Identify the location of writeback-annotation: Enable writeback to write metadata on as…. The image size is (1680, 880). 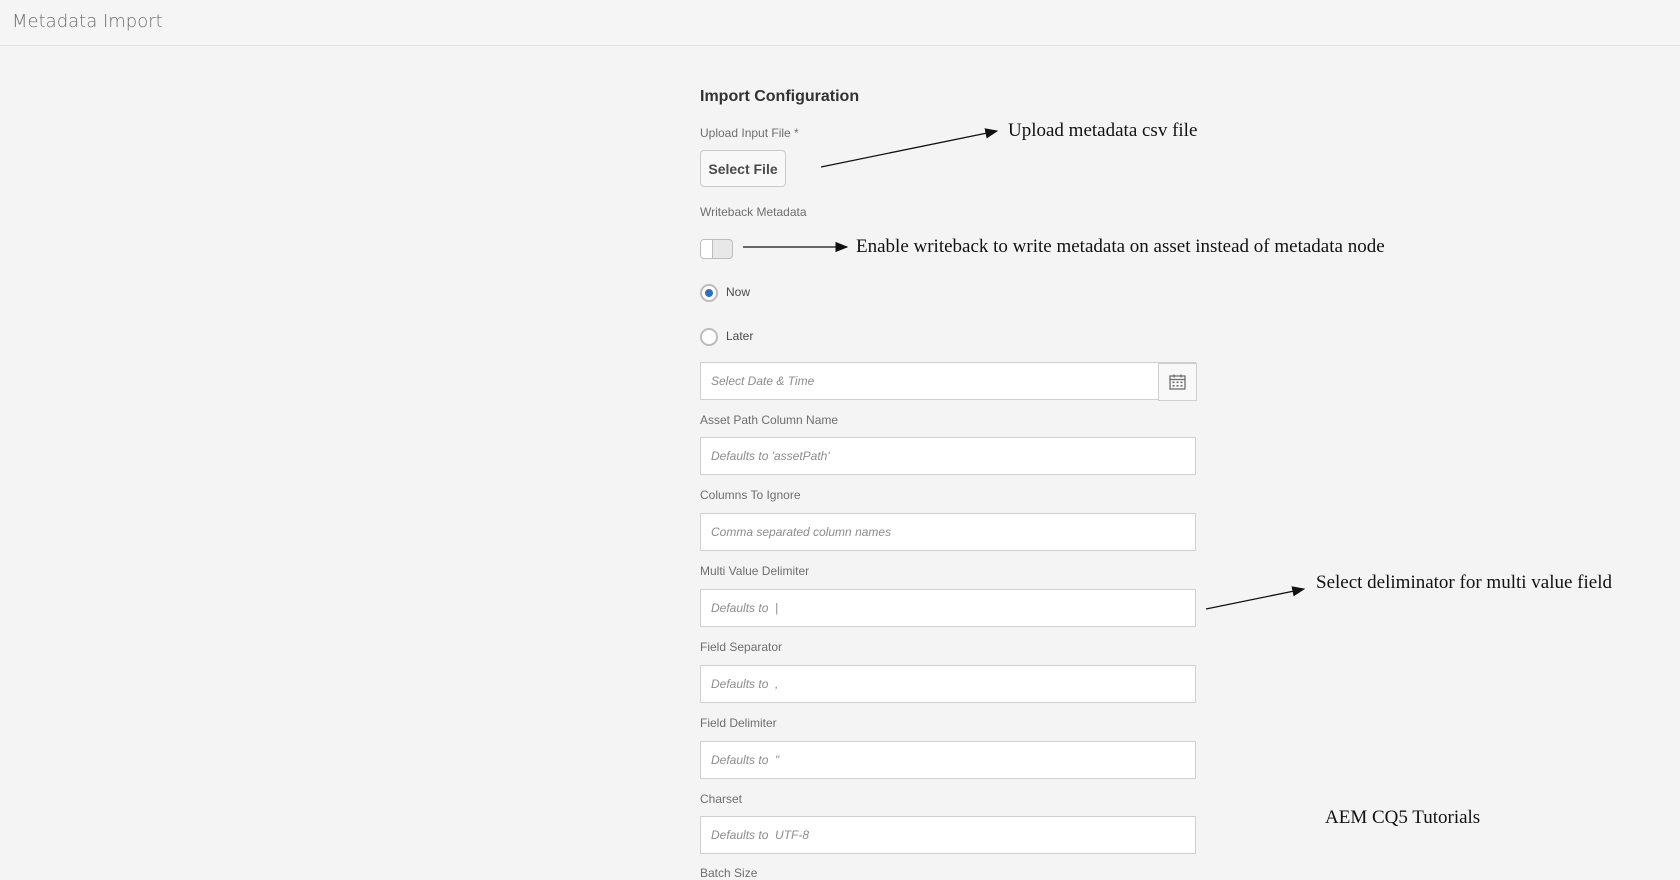
(1120, 246).